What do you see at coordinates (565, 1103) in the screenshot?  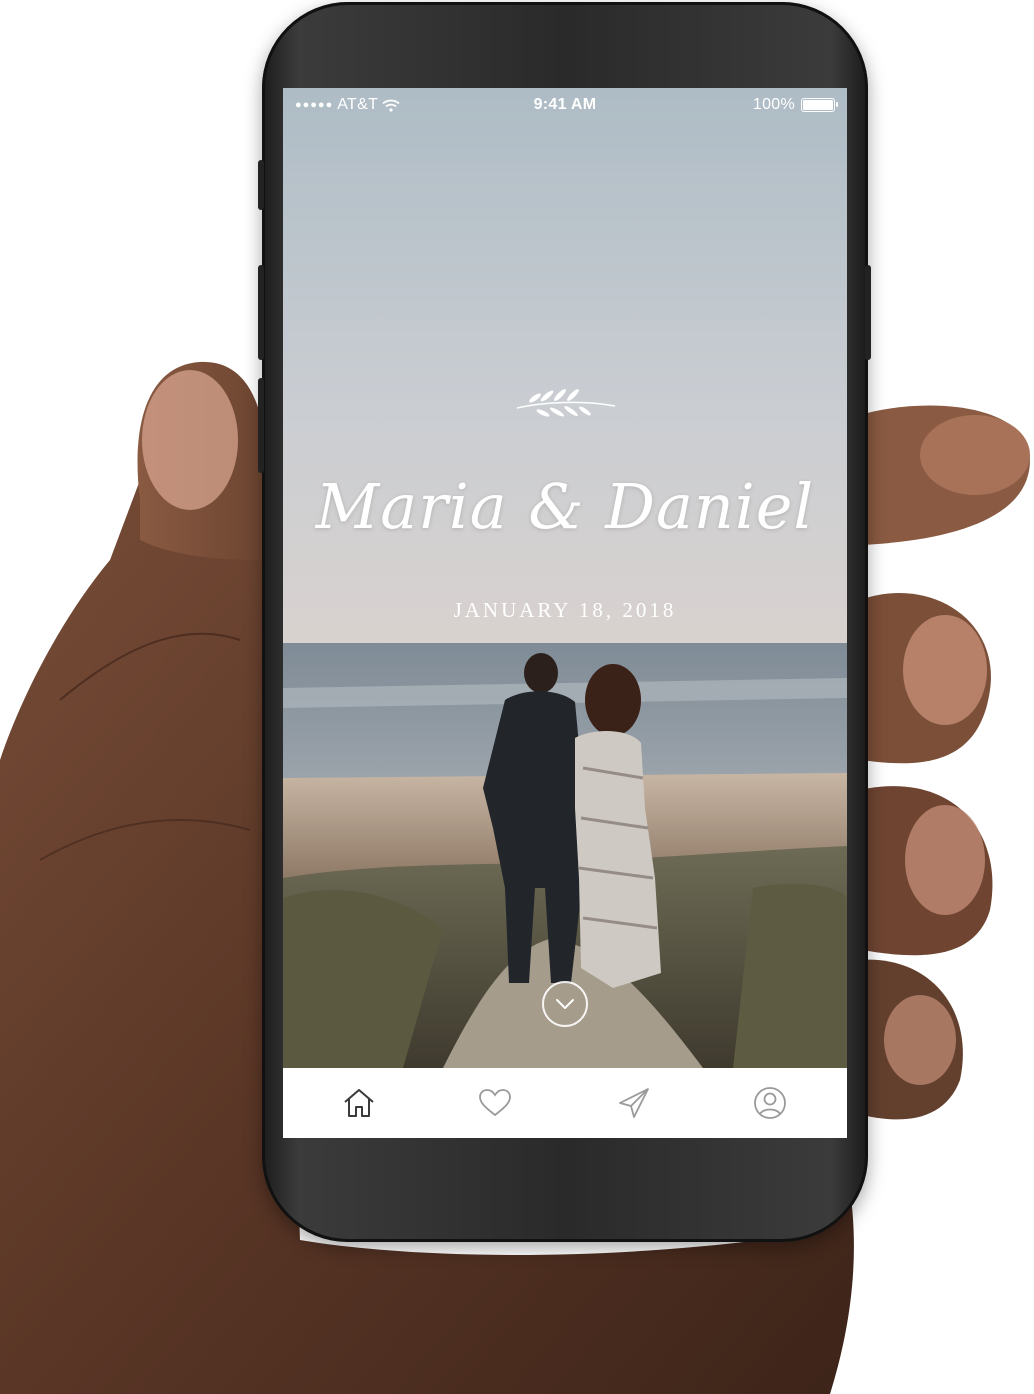 I see `tab-bar` at bounding box center [565, 1103].